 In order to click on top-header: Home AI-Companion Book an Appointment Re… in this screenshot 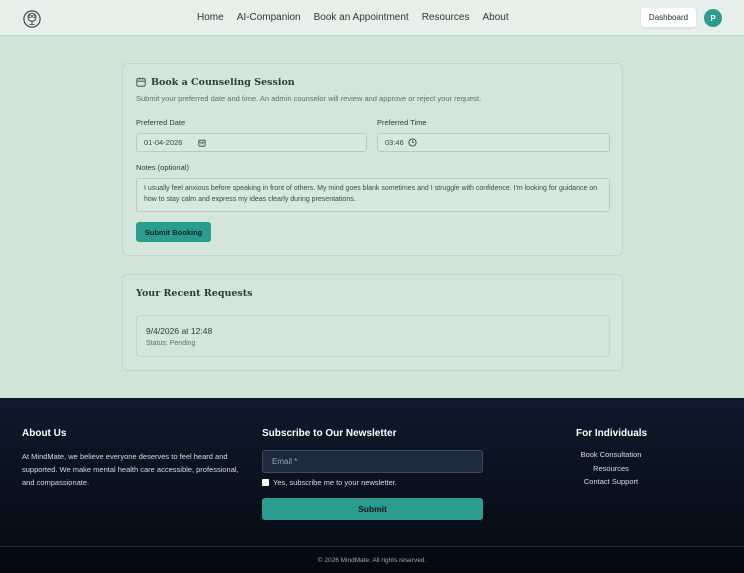, I will do `click(372, 18)`.